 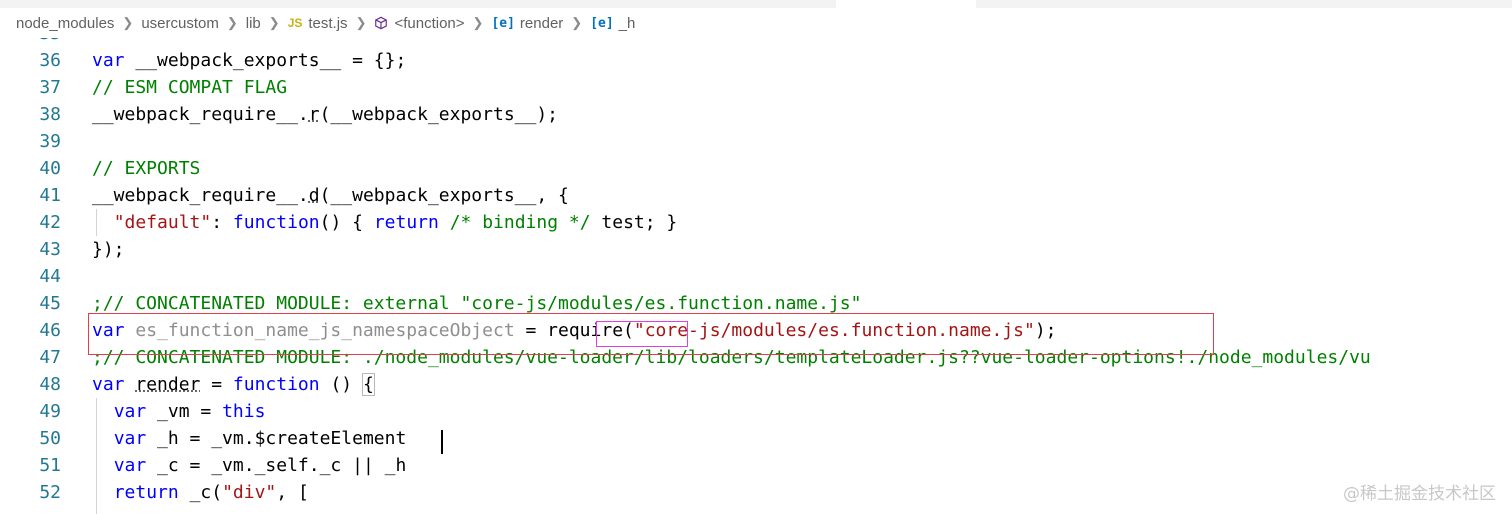 What do you see at coordinates (341, 384) in the screenshot?
I see `code-token: ()` at bounding box center [341, 384].